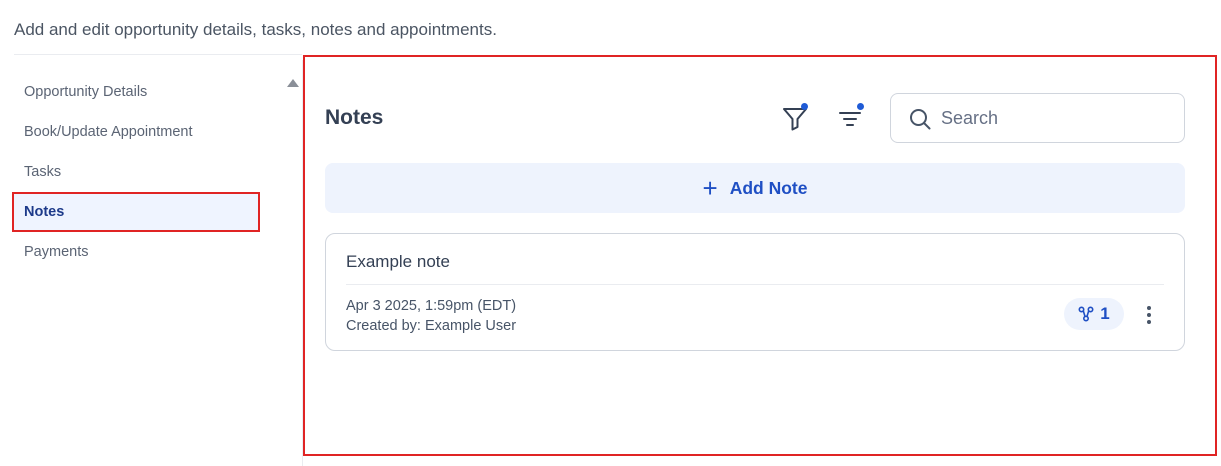 This screenshot has width=1221, height=466. Describe the element at coordinates (136, 132) in the screenshot. I see `sidebar-item-book-appointment: Book/Update Appointment` at that location.